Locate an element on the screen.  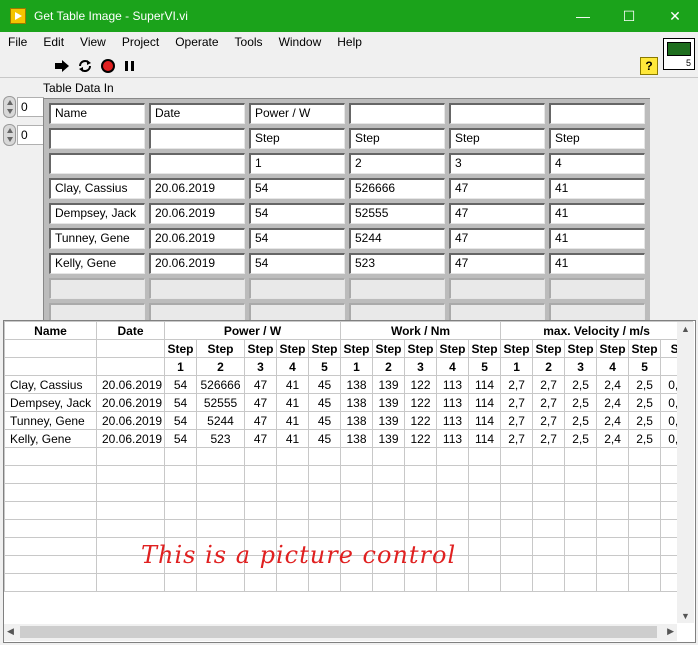
table-cell: Power / W is located at coordinates (297, 113).